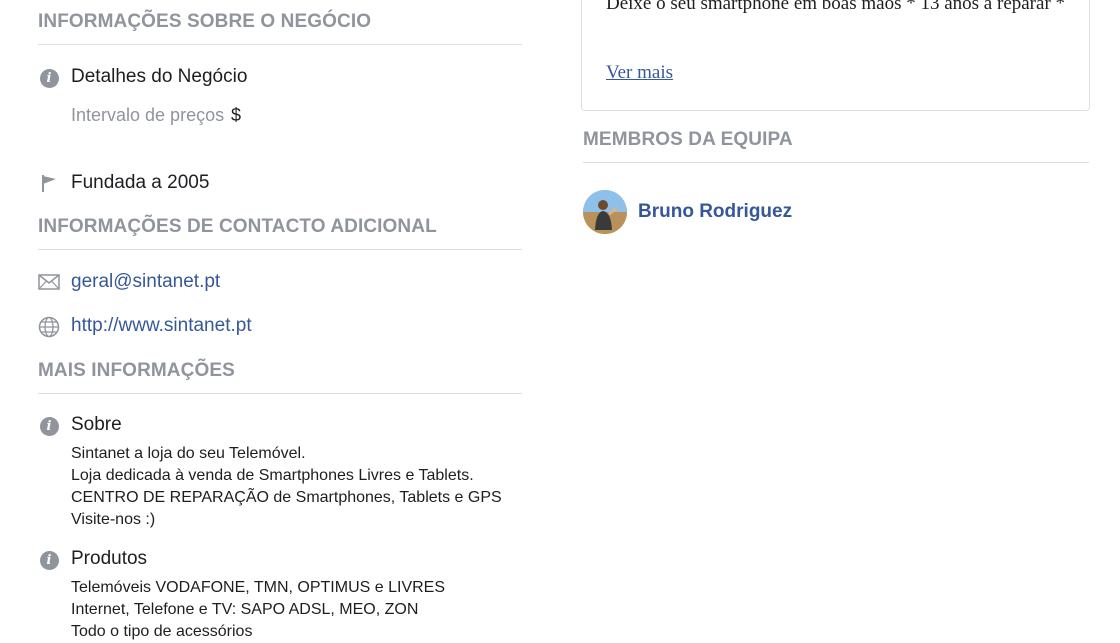 This screenshot has width=1120, height=643. What do you see at coordinates (96, 424) in the screenshot?
I see `about-title: Sobre` at bounding box center [96, 424].